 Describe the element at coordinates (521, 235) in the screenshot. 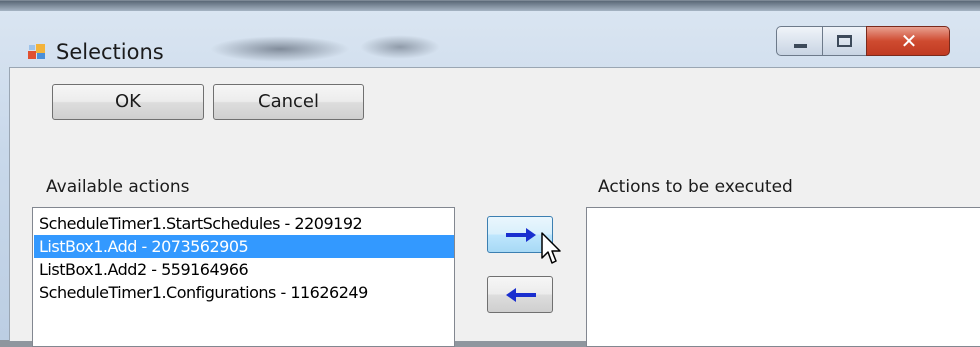

I see `arrow-right-icon` at that location.